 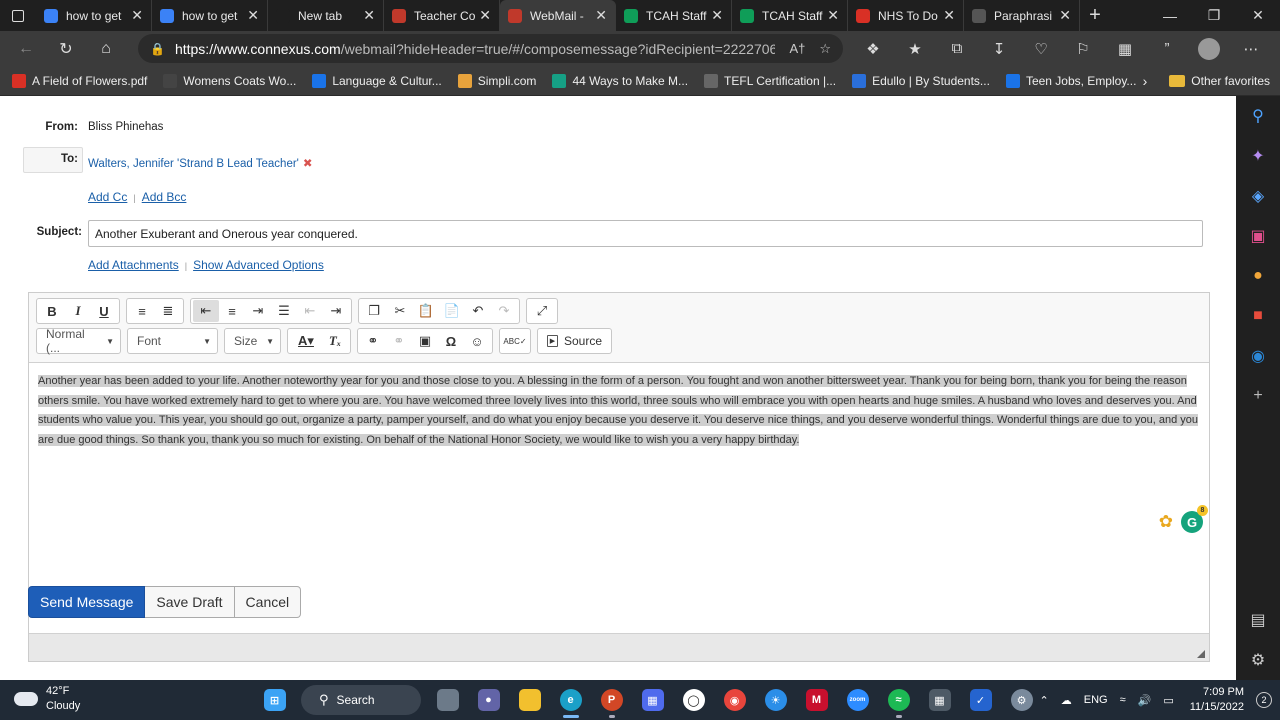 What do you see at coordinates (258, 265) in the screenshot?
I see `show-advanced-options-link: Show Advanced Options` at bounding box center [258, 265].